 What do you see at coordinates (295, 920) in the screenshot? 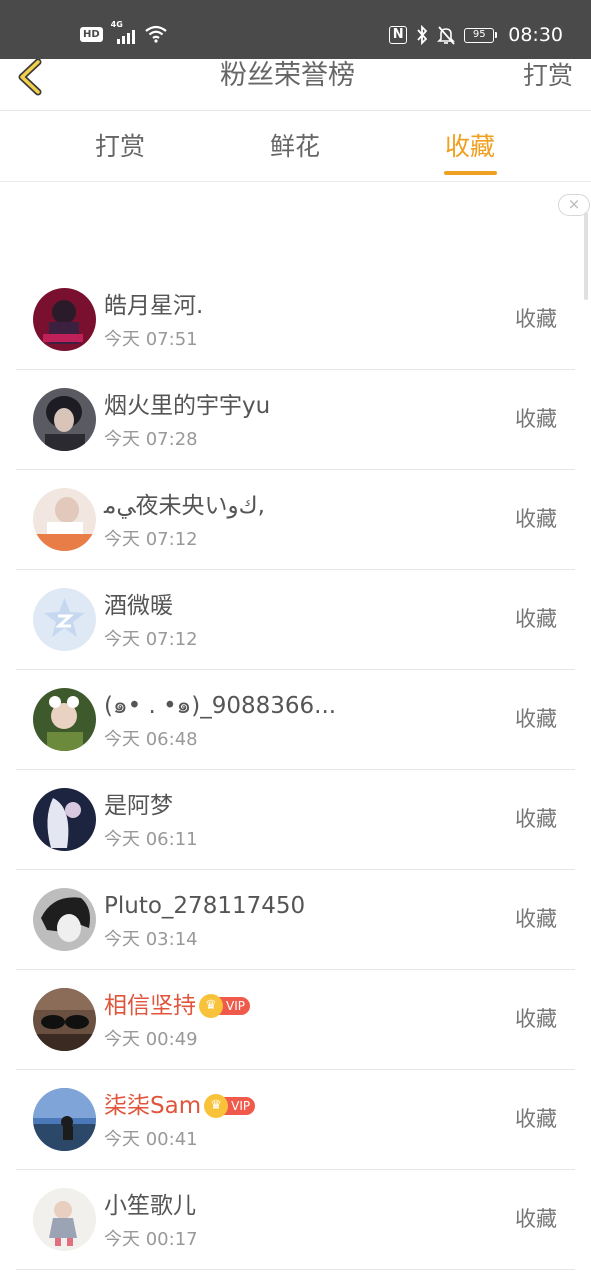
I see `list-item: Pluto_278117450 今天 03:14 收藏` at bounding box center [295, 920].